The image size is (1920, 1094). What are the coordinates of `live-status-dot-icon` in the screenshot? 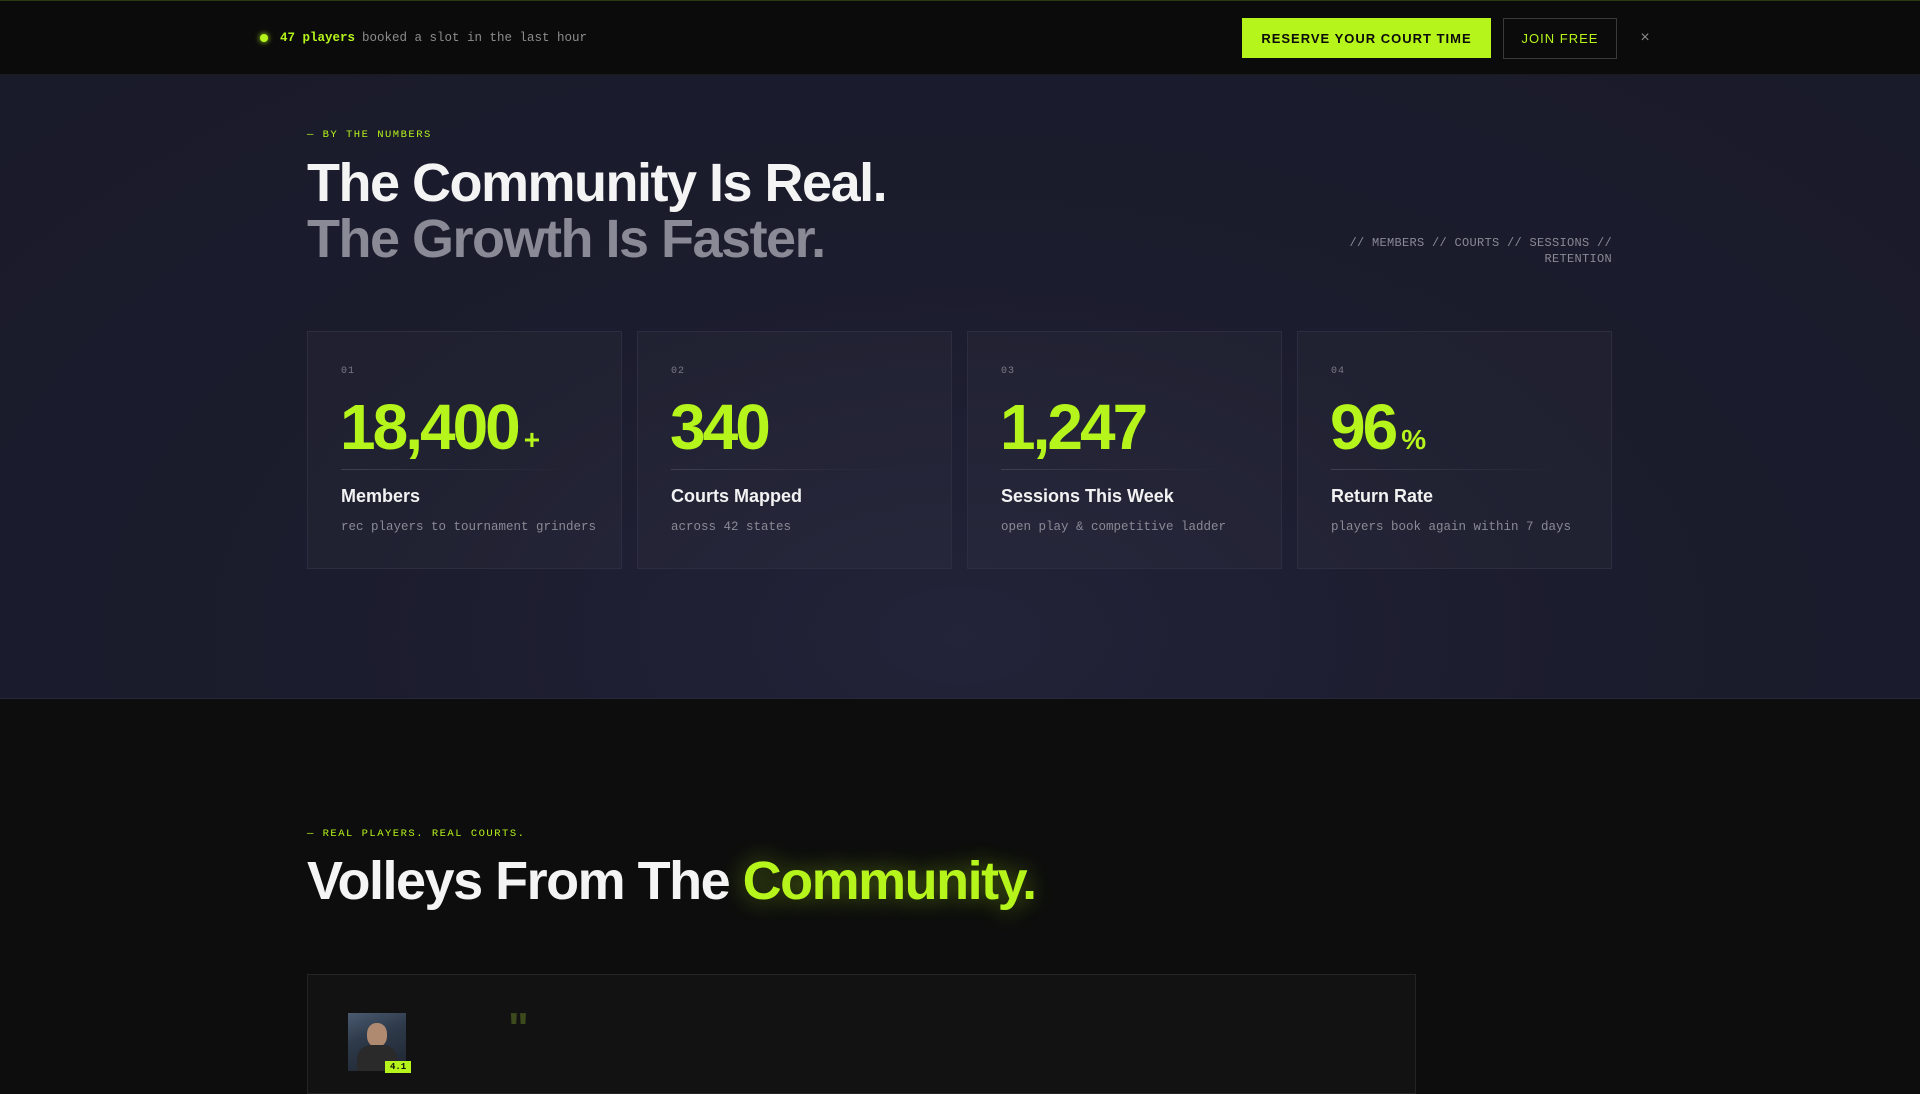 It's located at (264, 38).